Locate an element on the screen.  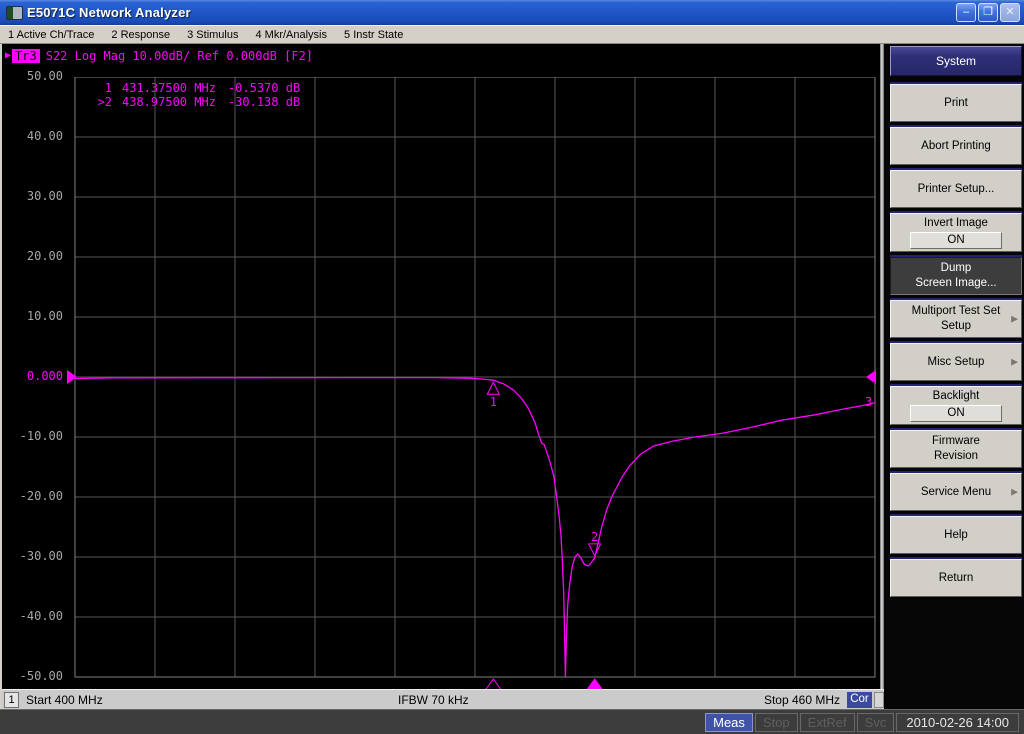
softkey-label: Multiport Test Set is located at coordinates (956, 311).